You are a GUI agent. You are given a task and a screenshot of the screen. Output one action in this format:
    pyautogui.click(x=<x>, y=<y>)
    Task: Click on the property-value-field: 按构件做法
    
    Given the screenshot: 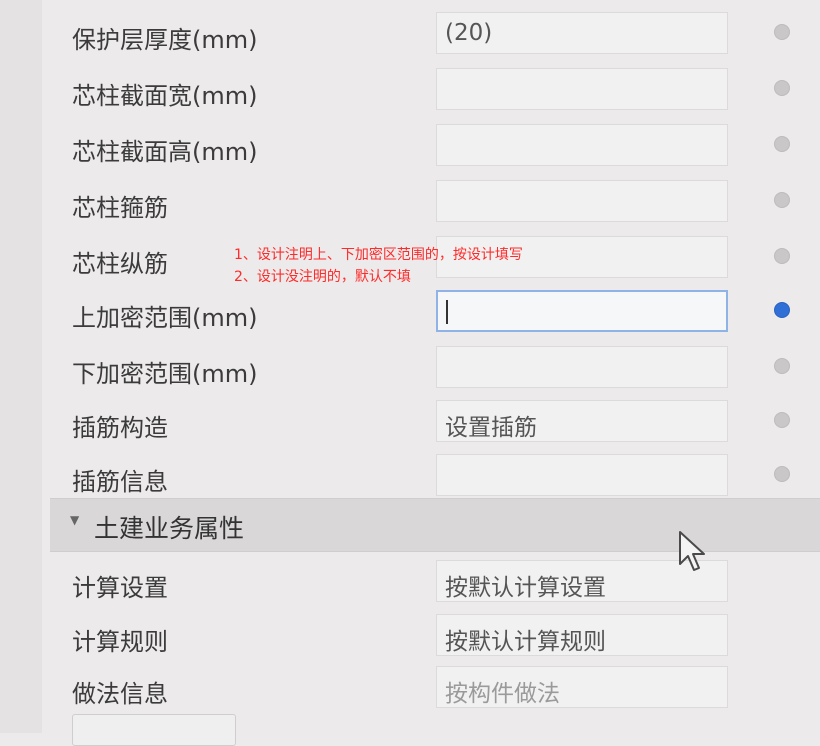 What is the action you would take?
    pyautogui.click(x=582, y=687)
    